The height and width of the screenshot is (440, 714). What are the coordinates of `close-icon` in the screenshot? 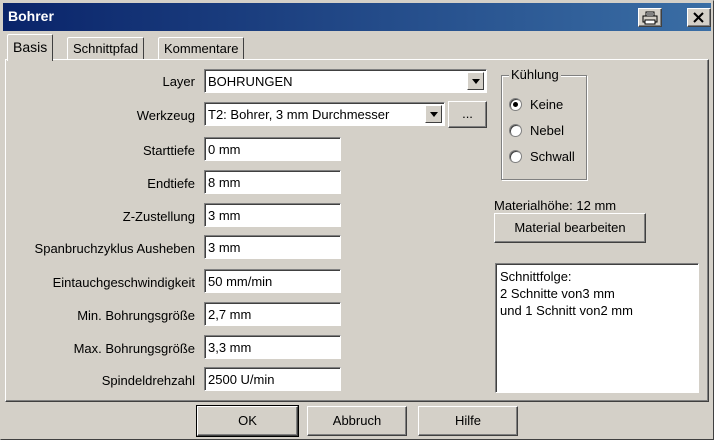 It's located at (698, 17).